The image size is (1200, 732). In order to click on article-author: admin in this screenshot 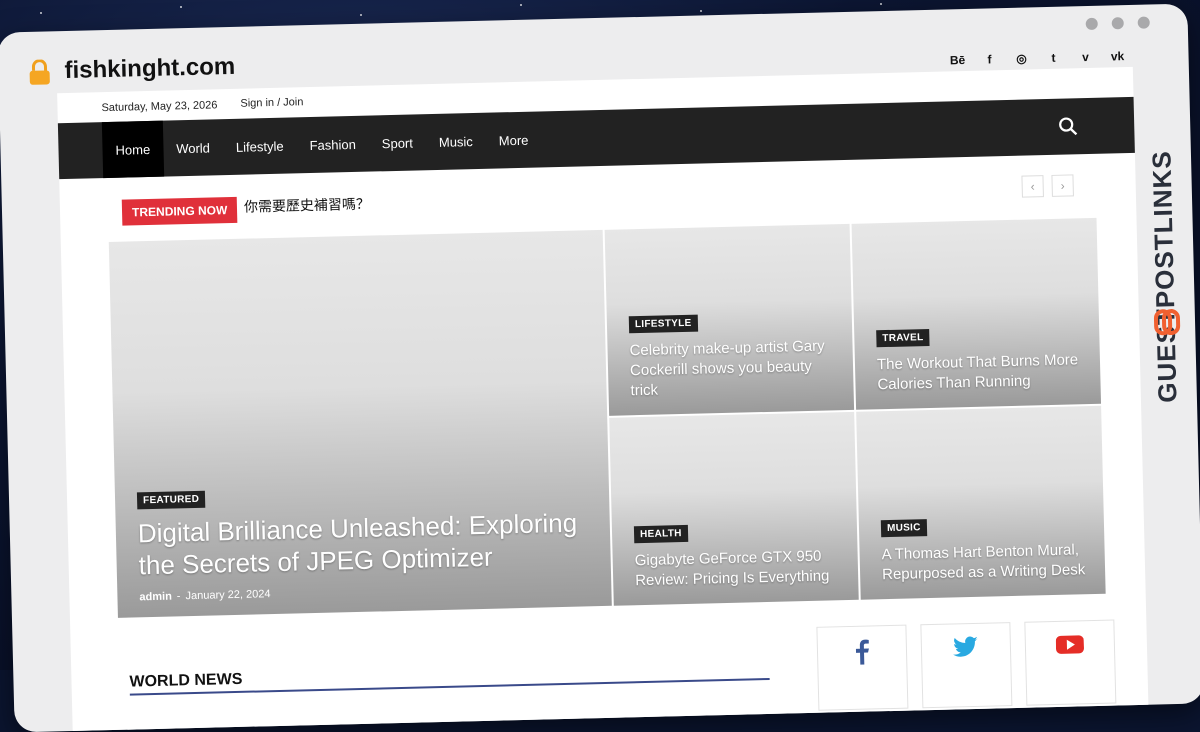, I will do `click(155, 597)`.